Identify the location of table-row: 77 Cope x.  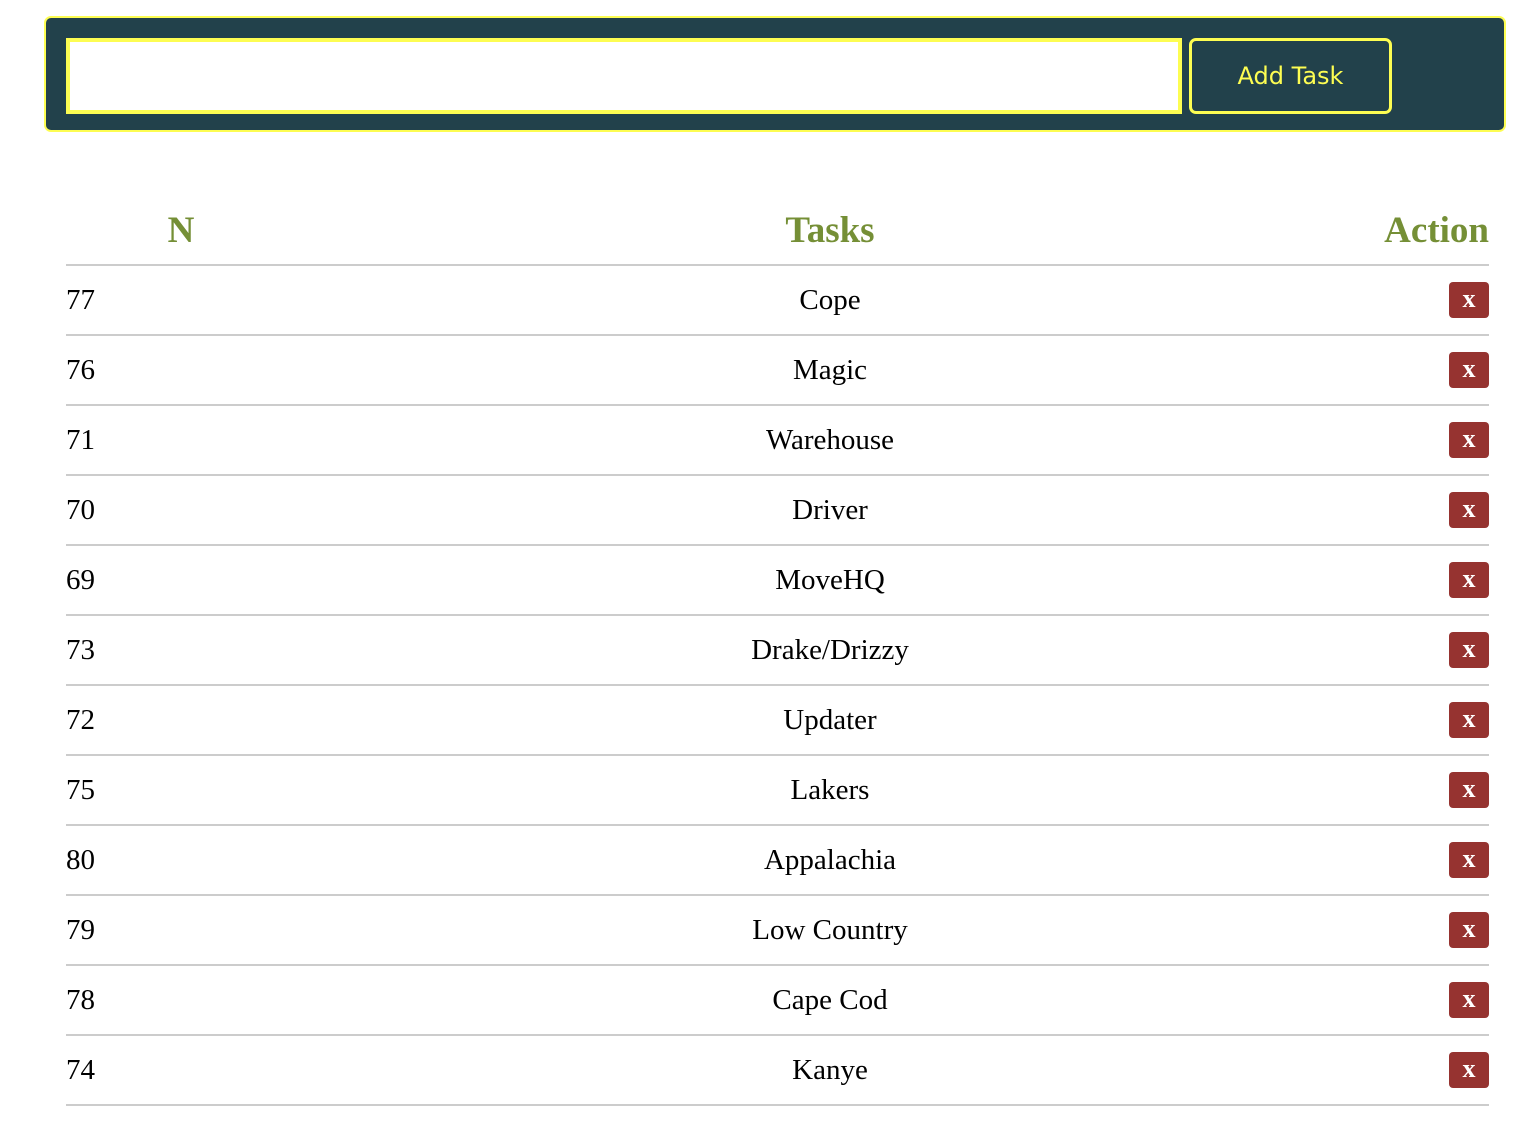
(777, 300).